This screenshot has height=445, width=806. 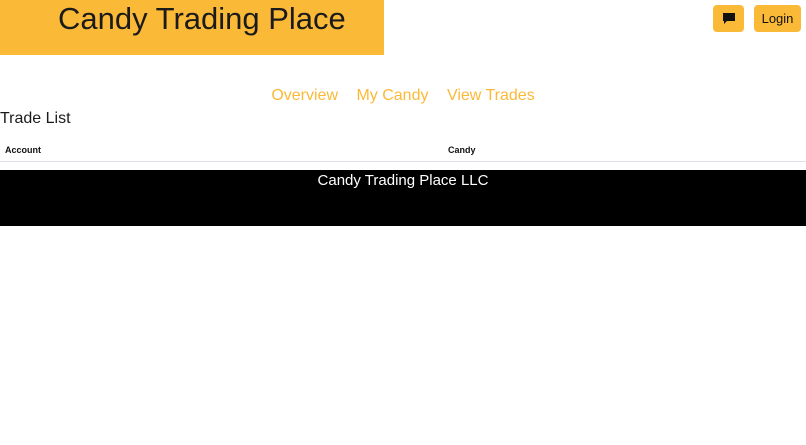 What do you see at coordinates (403, 198) in the screenshot?
I see `footer: Candy Trading Place LLC` at bounding box center [403, 198].